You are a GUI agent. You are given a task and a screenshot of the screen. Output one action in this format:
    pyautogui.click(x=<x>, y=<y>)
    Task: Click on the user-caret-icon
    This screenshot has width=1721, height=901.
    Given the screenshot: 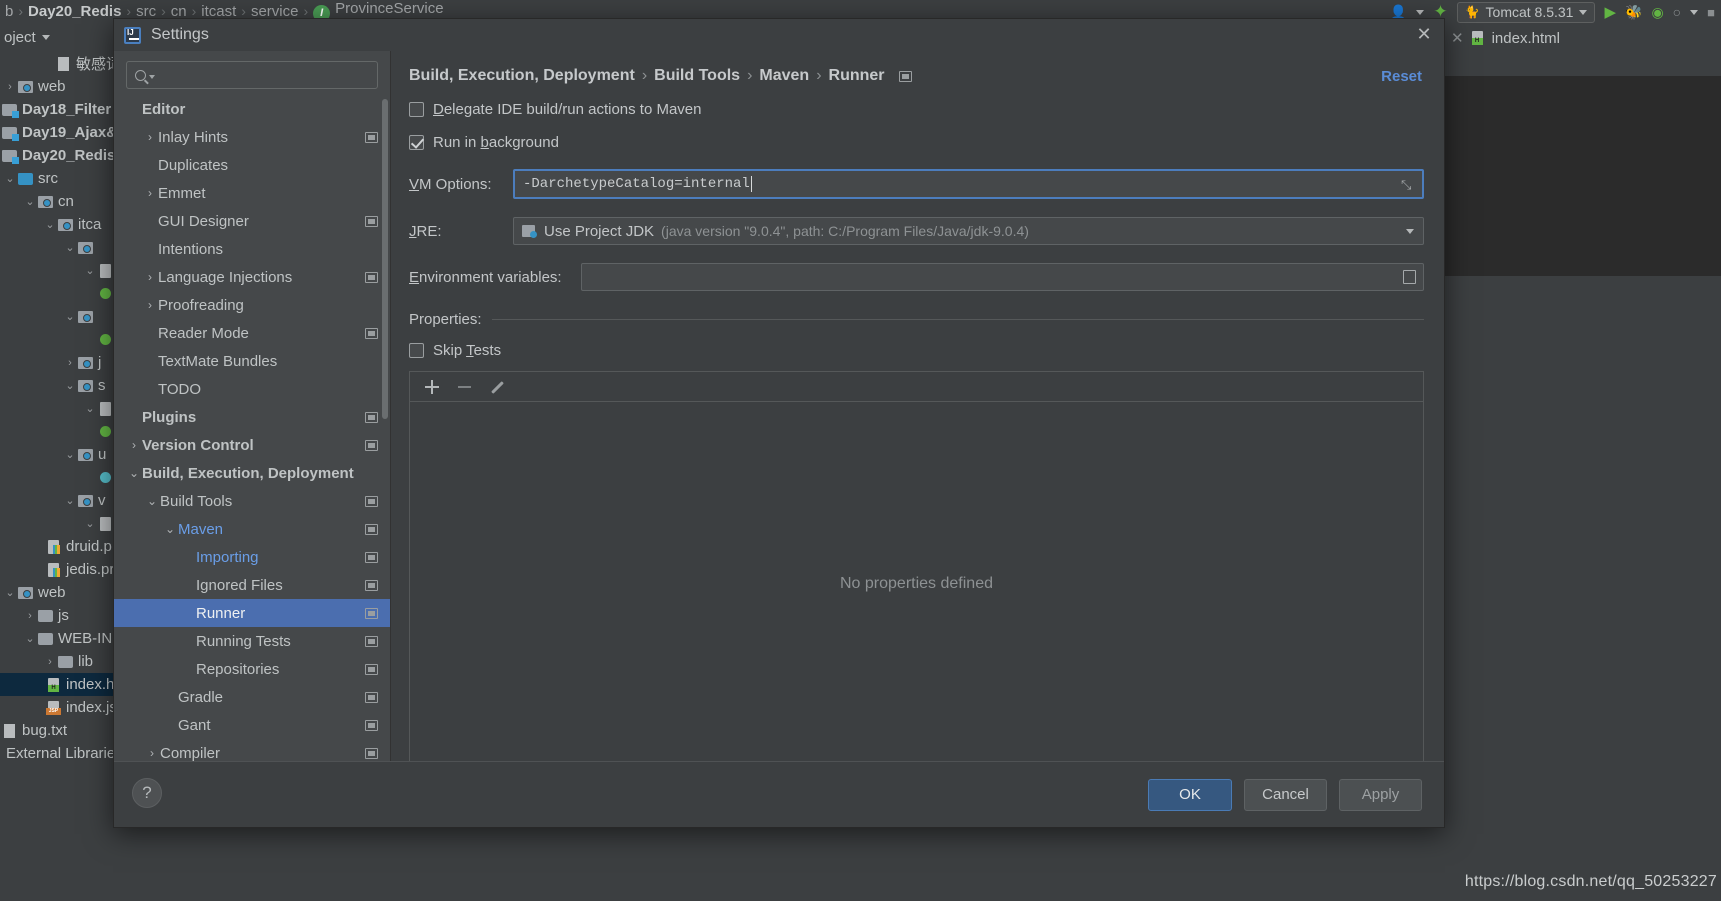 What is the action you would take?
    pyautogui.click(x=1420, y=12)
    